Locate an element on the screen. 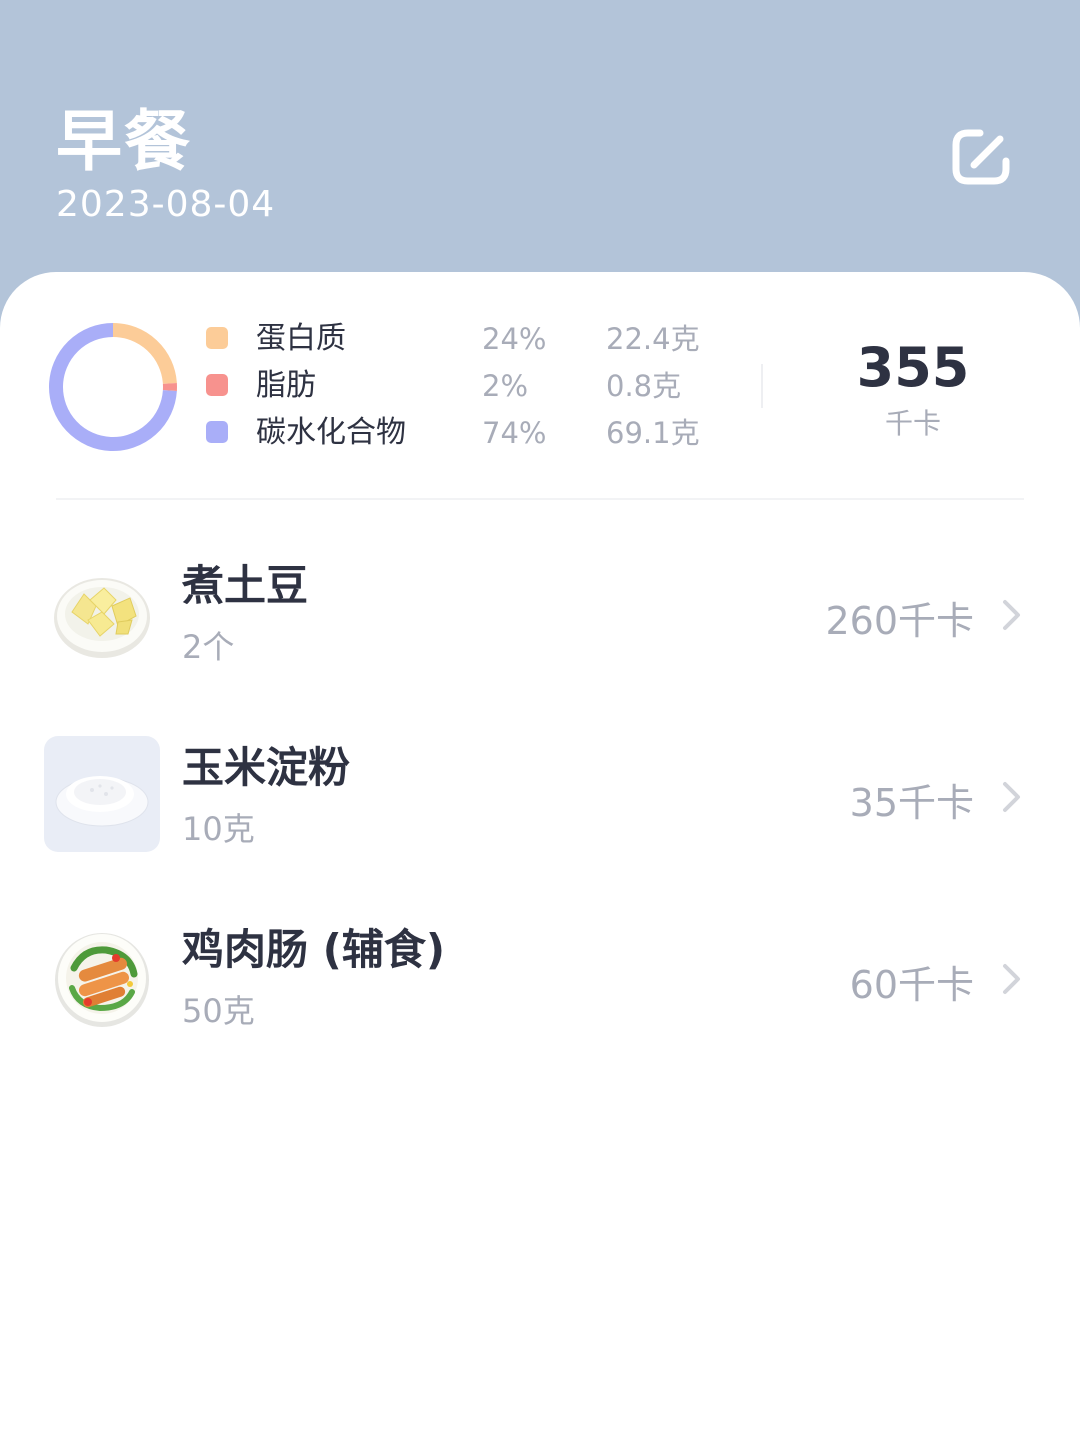 Image resolution: width=1080 pixels, height=1440 pixels. protein-amount: 22.4克 is located at coordinates (653, 339).